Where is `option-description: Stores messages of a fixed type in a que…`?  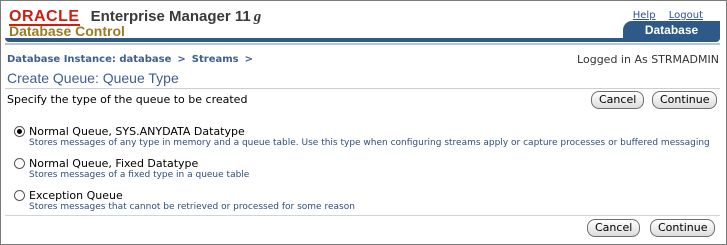 option-description: Stores messages of a fixed type in a que… is located at coordinates (139, 175).